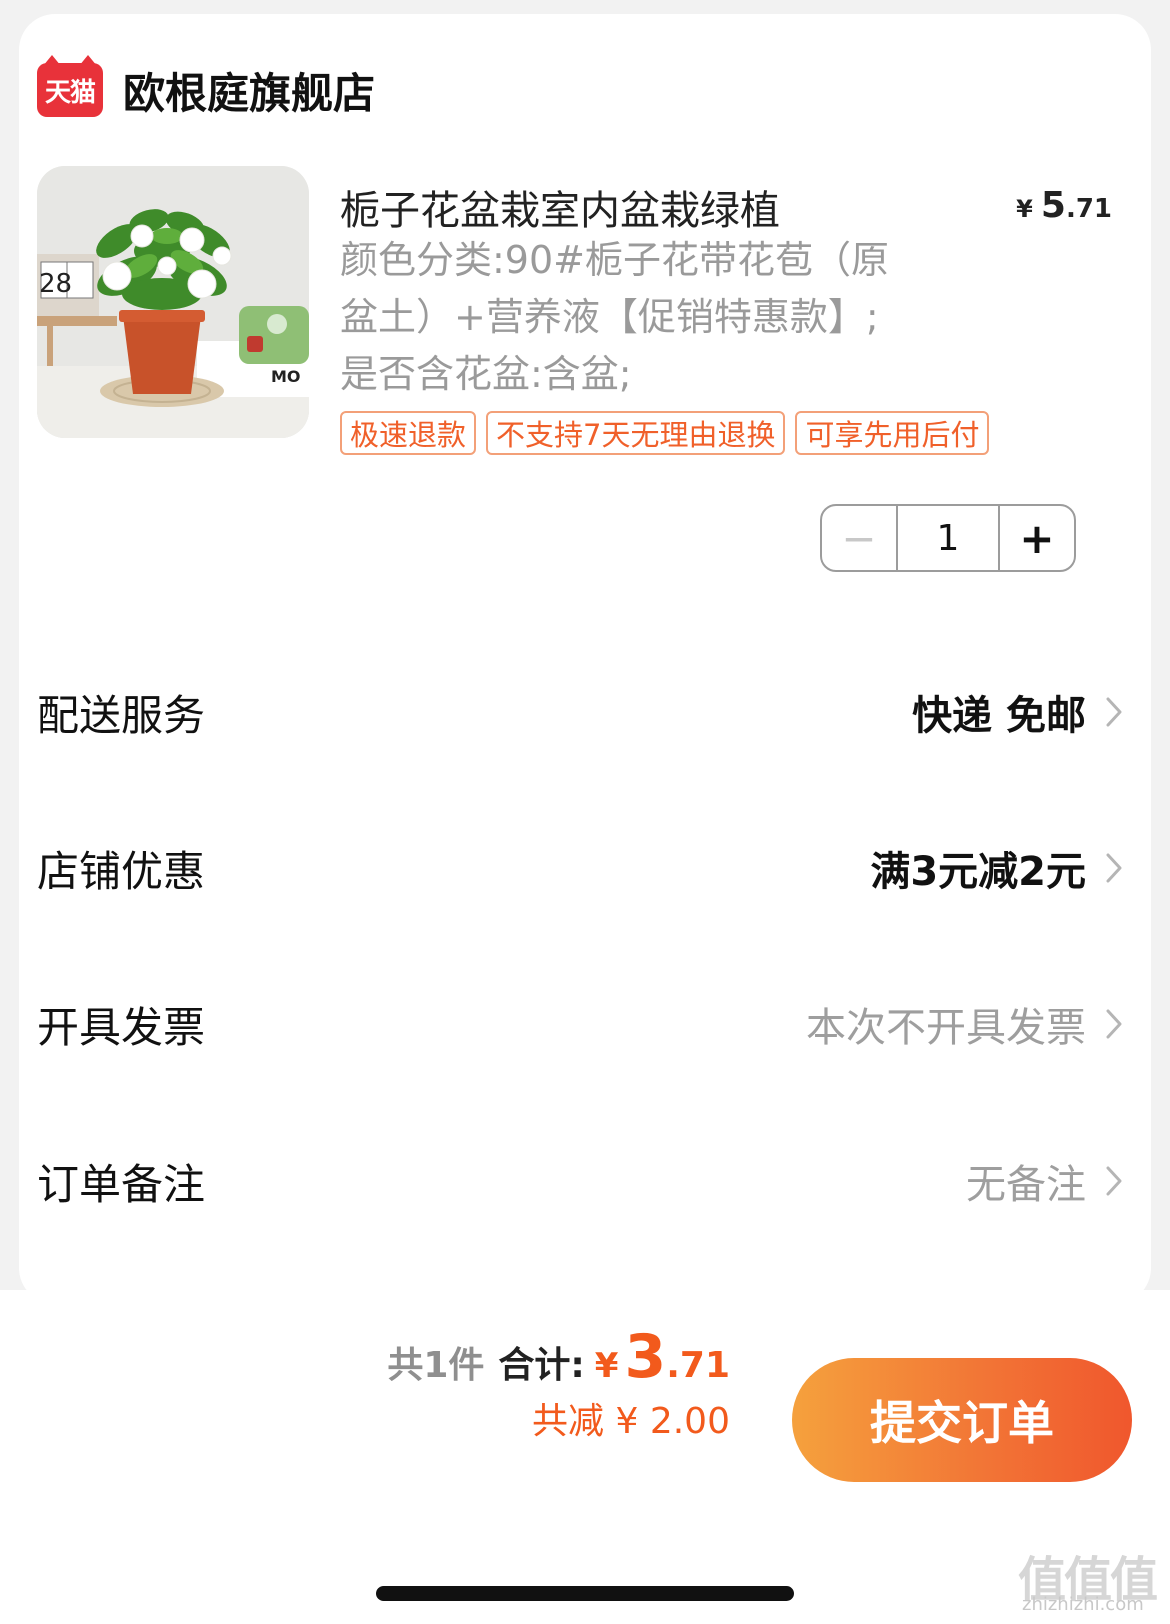 This screenshot has width=1170, height=1624. I want to click on radio-text: MO, so click(286, 376).